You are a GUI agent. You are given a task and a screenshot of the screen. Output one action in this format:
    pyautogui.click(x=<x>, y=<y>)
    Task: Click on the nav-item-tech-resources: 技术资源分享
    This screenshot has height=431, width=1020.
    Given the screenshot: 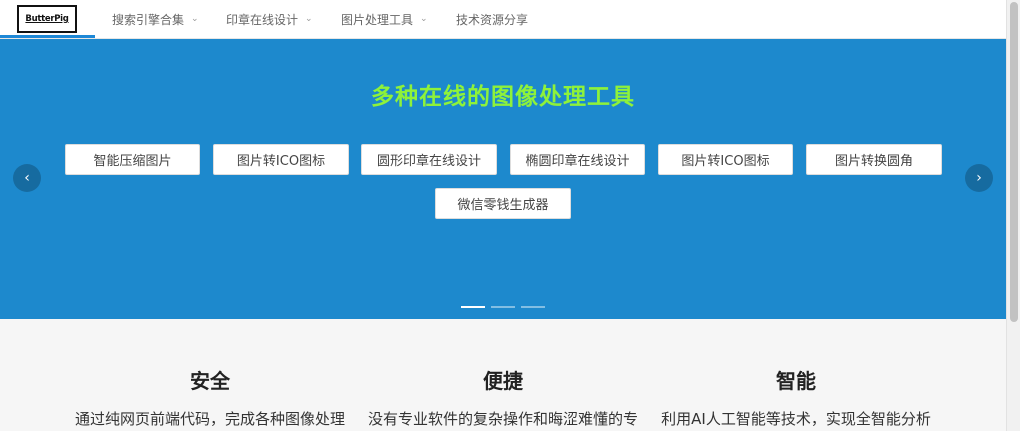 What is the action you would take?
    pyautogui.click(x=492, y=19)
    